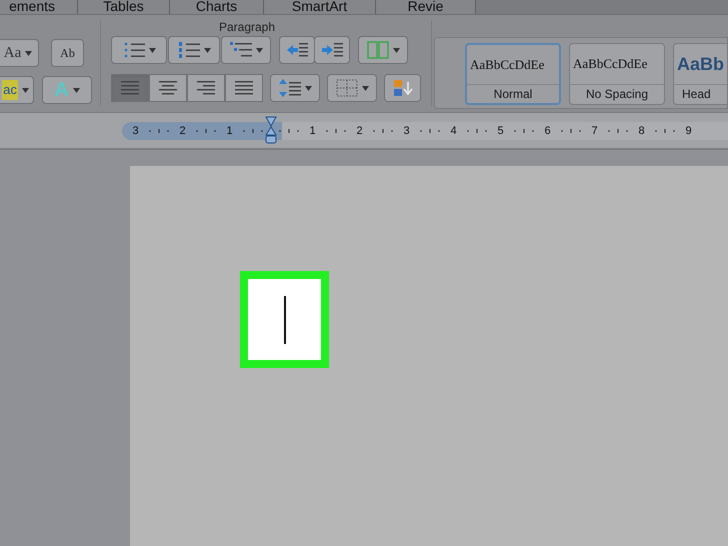  I want to click on ruler-number: 5, so click(500, 131).